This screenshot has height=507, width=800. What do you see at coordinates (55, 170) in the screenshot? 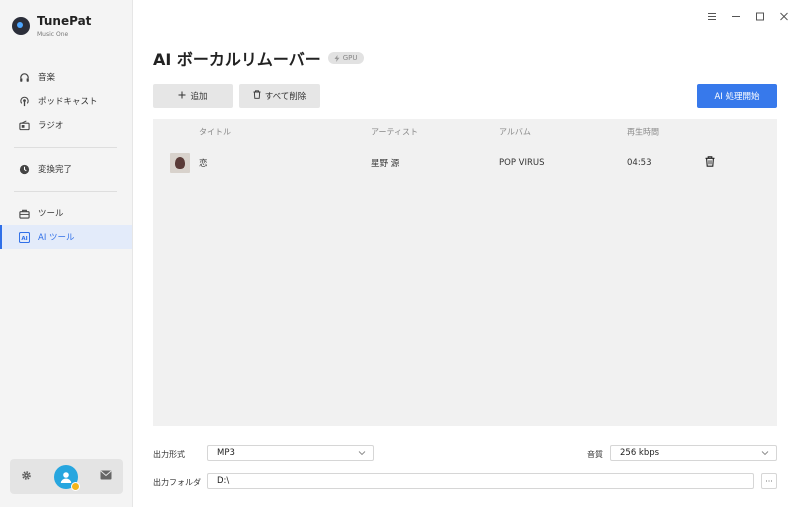
I see `sidebar-item-label: 変換完了` at bounding box center [55, 170].